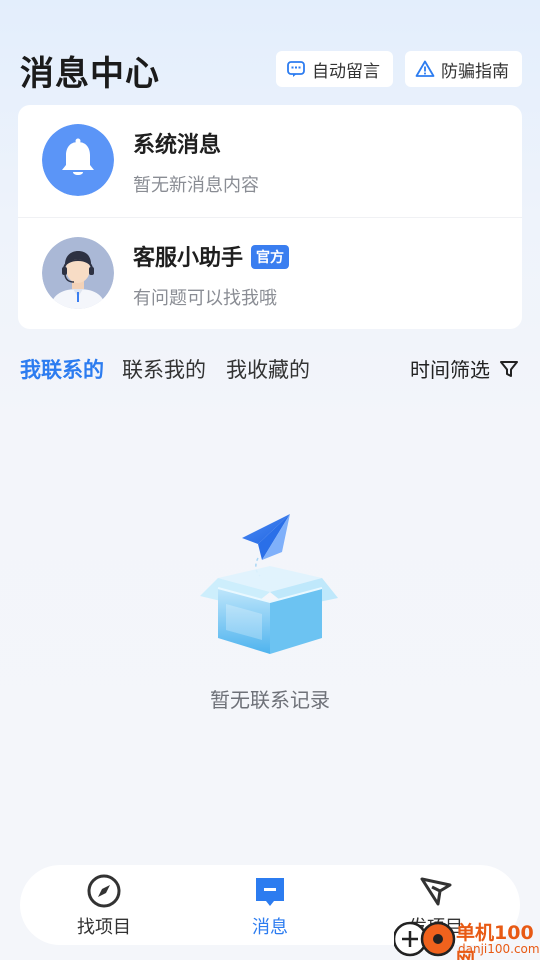 The width and height of the screenshot is (540, 960). What do you see at coordinates (270, 161) in the screenshot?
I see `system-message-item: 系统消息 暂无新消息内容` at bounding box center [270, 161].